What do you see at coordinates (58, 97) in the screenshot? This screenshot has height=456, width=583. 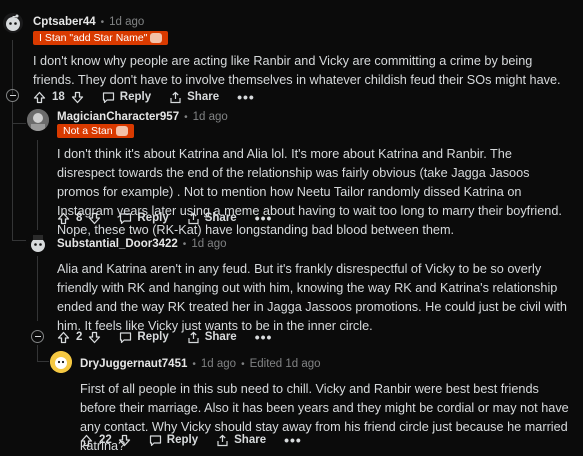 I see `vote-count: 18` at bounding box center [58, 97].